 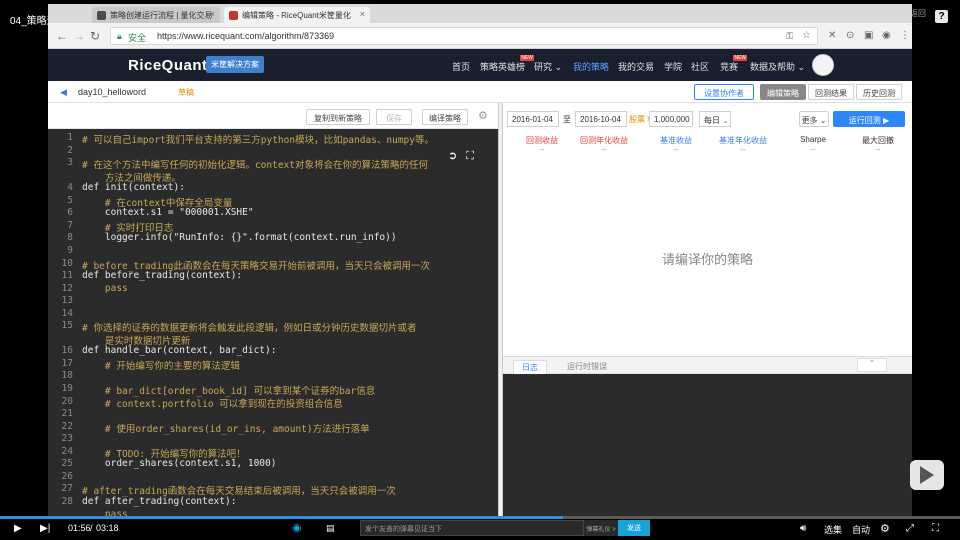 What do you see at coordinates (67, 489) in the screenshot?
I see `line-number: 27` at bounding box center [67, 489].